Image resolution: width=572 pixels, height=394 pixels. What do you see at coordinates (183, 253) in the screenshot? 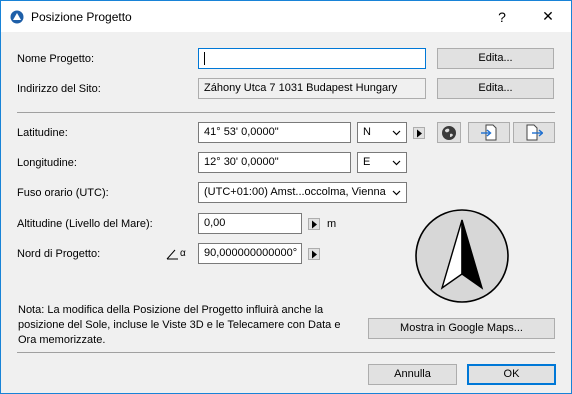
I see `angle-symbol: α` at bounding box center [183, 253].